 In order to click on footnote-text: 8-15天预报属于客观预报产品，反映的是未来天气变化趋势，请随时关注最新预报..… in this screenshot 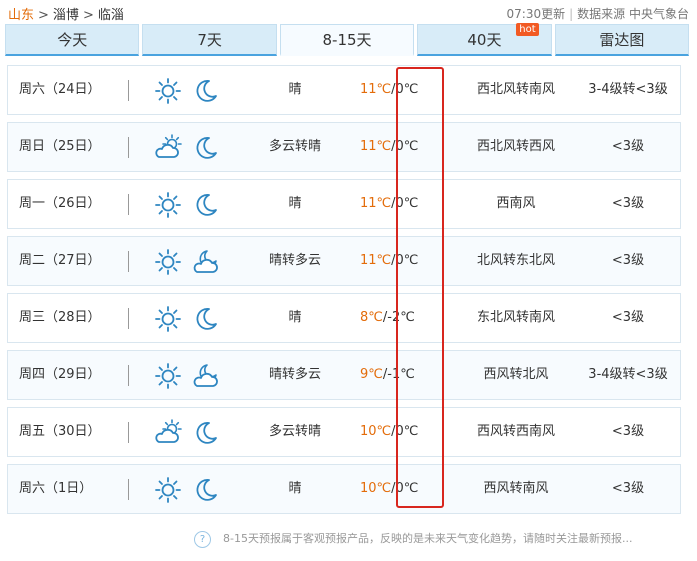, I will do `click(428, 538)`.